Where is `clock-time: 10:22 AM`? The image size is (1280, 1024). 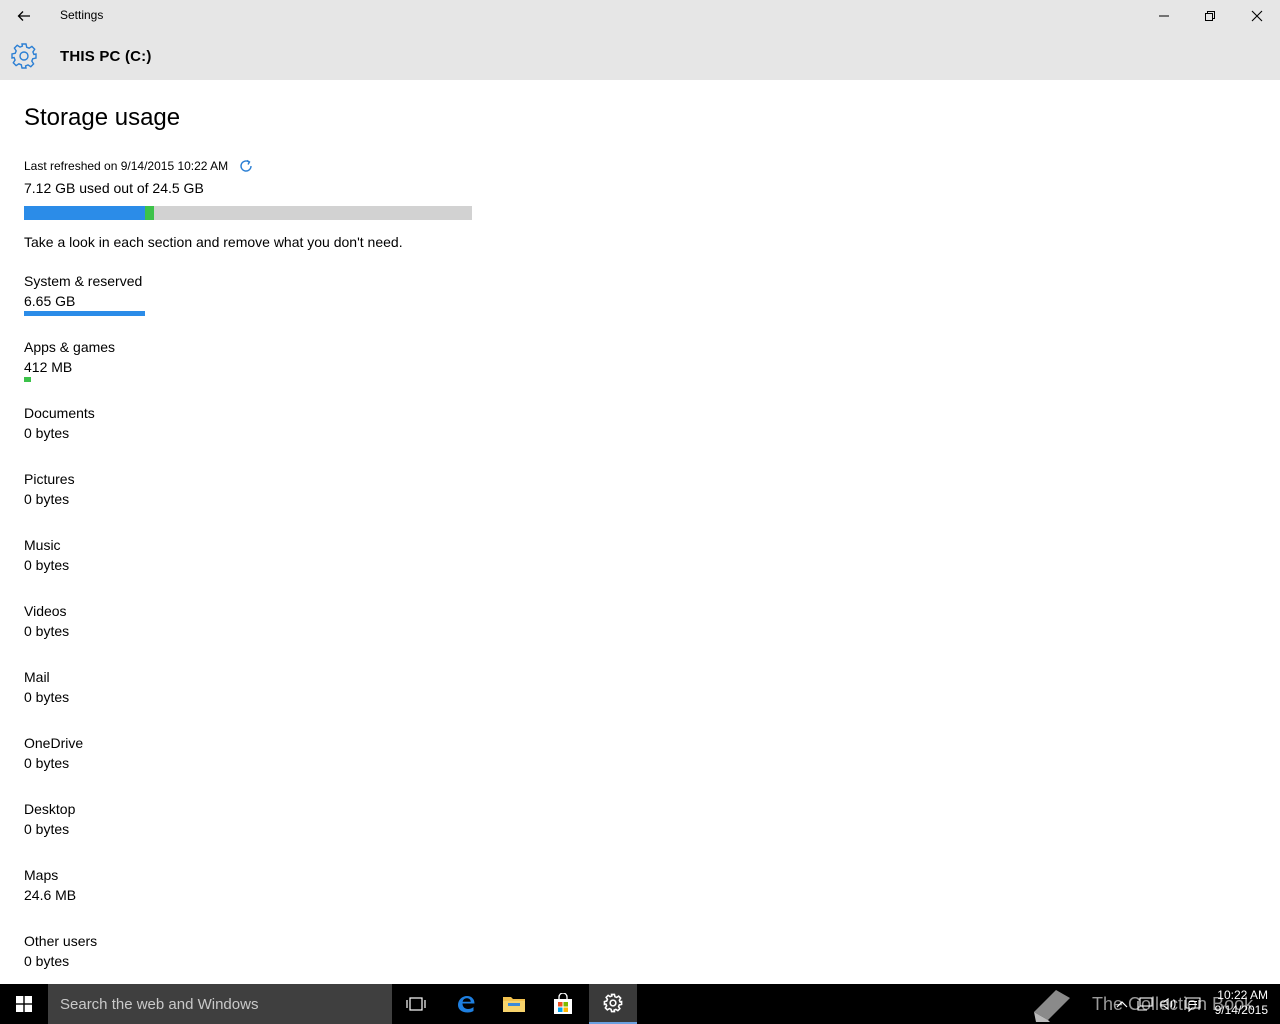
clock-time: 10:22 AM is located at coordinates (1242, 995).